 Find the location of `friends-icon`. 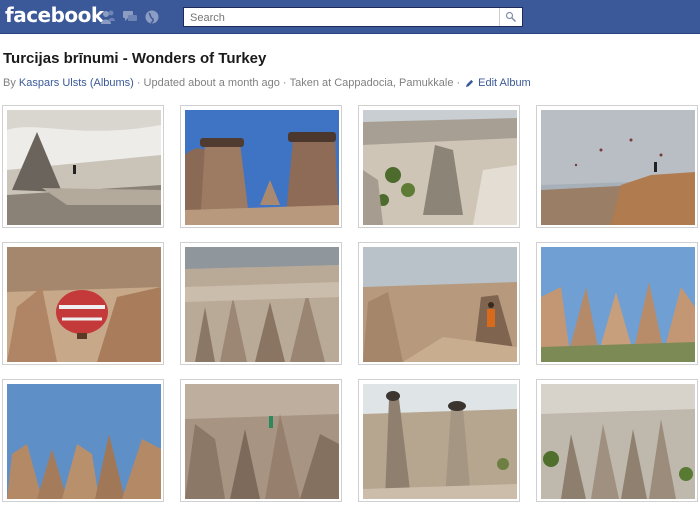

friends-icon is located at coordinates (108, 17).